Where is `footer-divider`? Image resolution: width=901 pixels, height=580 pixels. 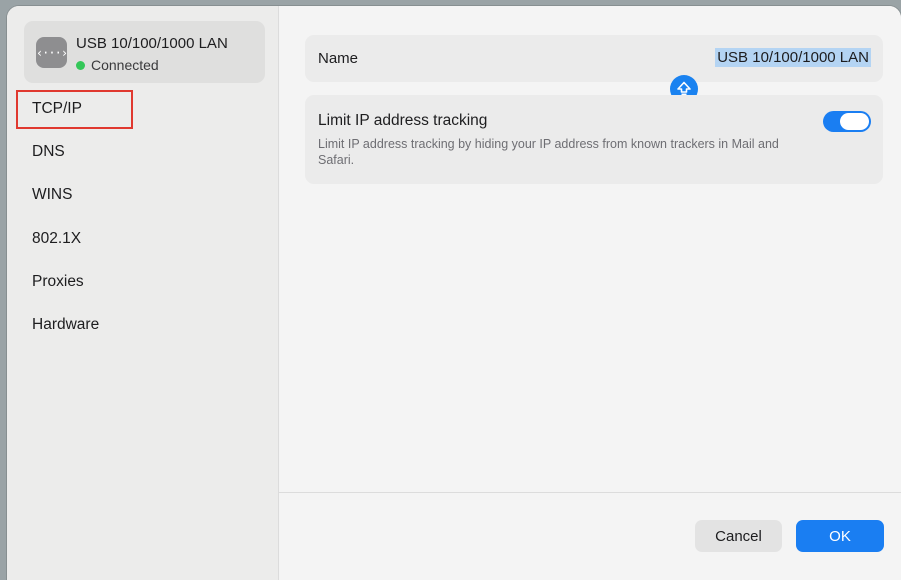
footer-divider is located at coordinates (590, 492).